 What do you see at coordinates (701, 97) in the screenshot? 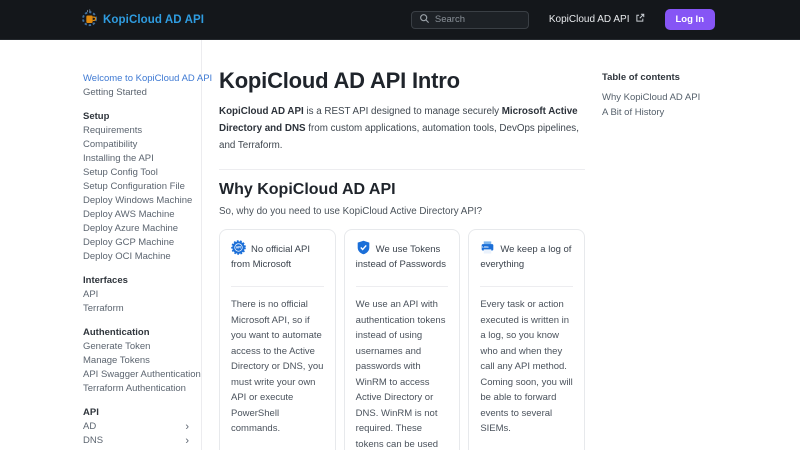
I see `toc-item-why: Why KopiCloud AD API` at bounding box center [701, 97].